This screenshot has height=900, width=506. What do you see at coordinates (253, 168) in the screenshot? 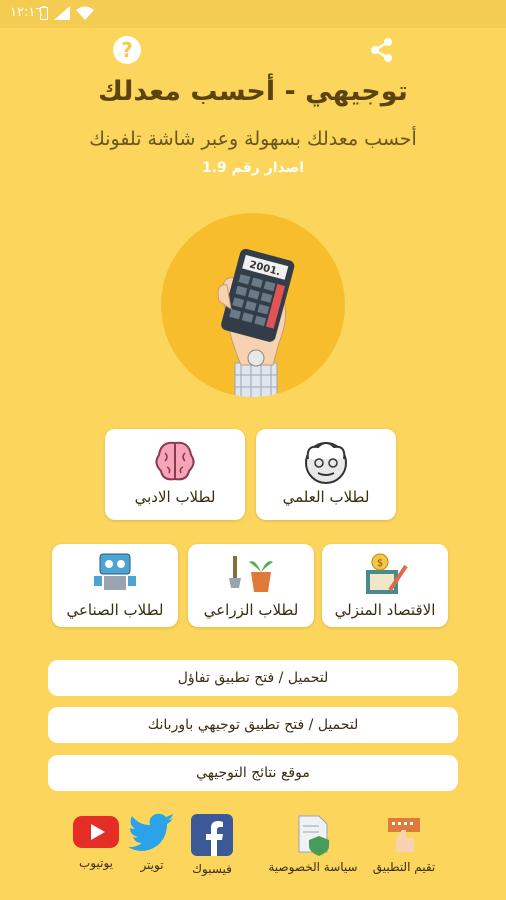
I see `version-label: اصدار رقم 1.9` at bounding box center [253, 168].